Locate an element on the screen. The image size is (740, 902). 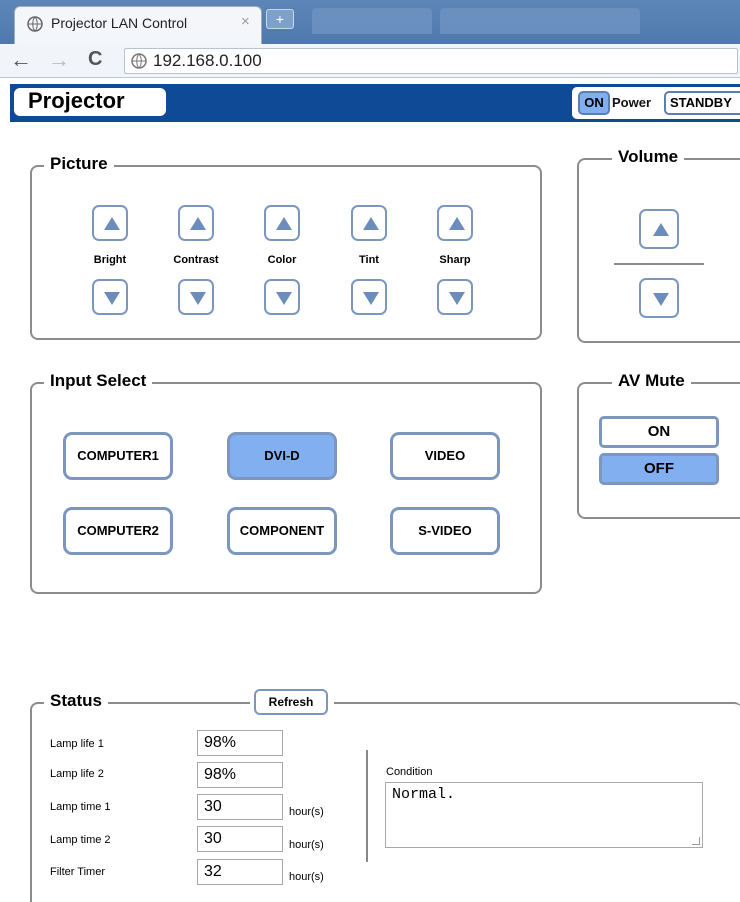
input-computer2-button: COMPUTER2 is located at coordinates (118, 531).